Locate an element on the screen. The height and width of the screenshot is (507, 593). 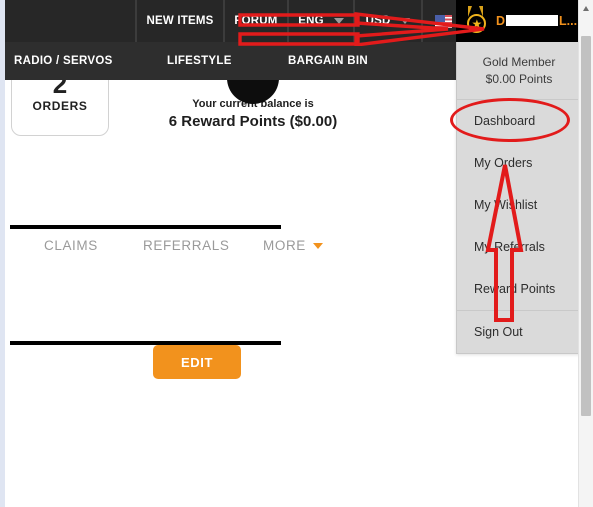
gold-medal-icon: ★ is located at coordinates (477, 21).